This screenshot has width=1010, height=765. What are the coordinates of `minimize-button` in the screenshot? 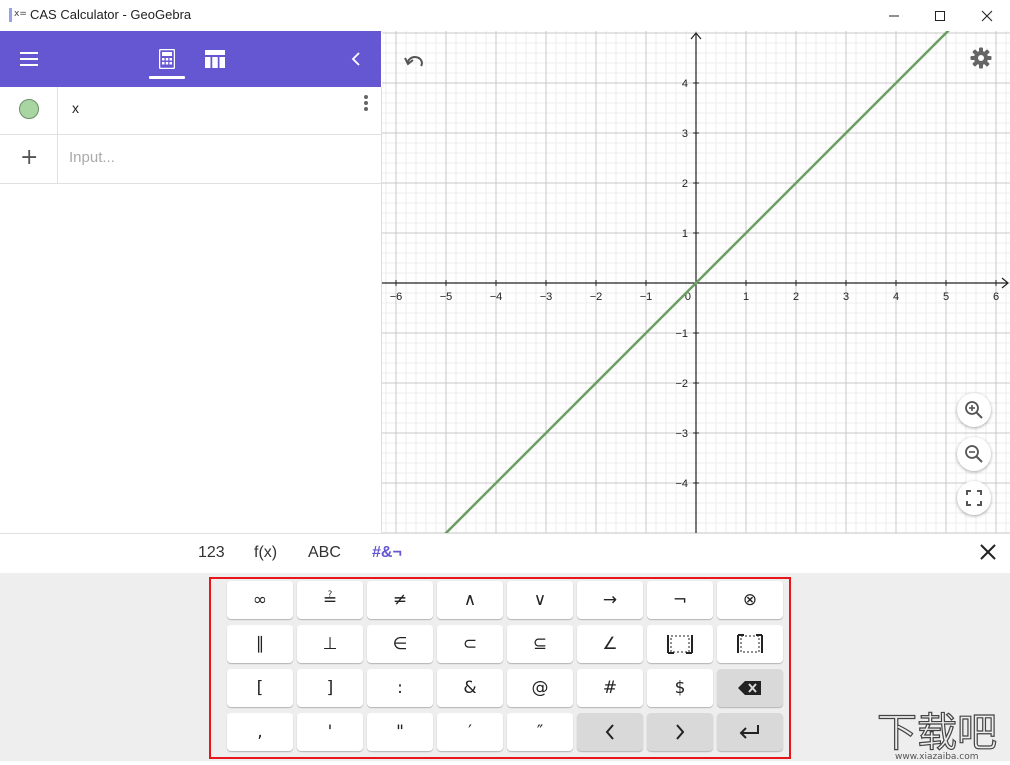 It's located at (894, 15).